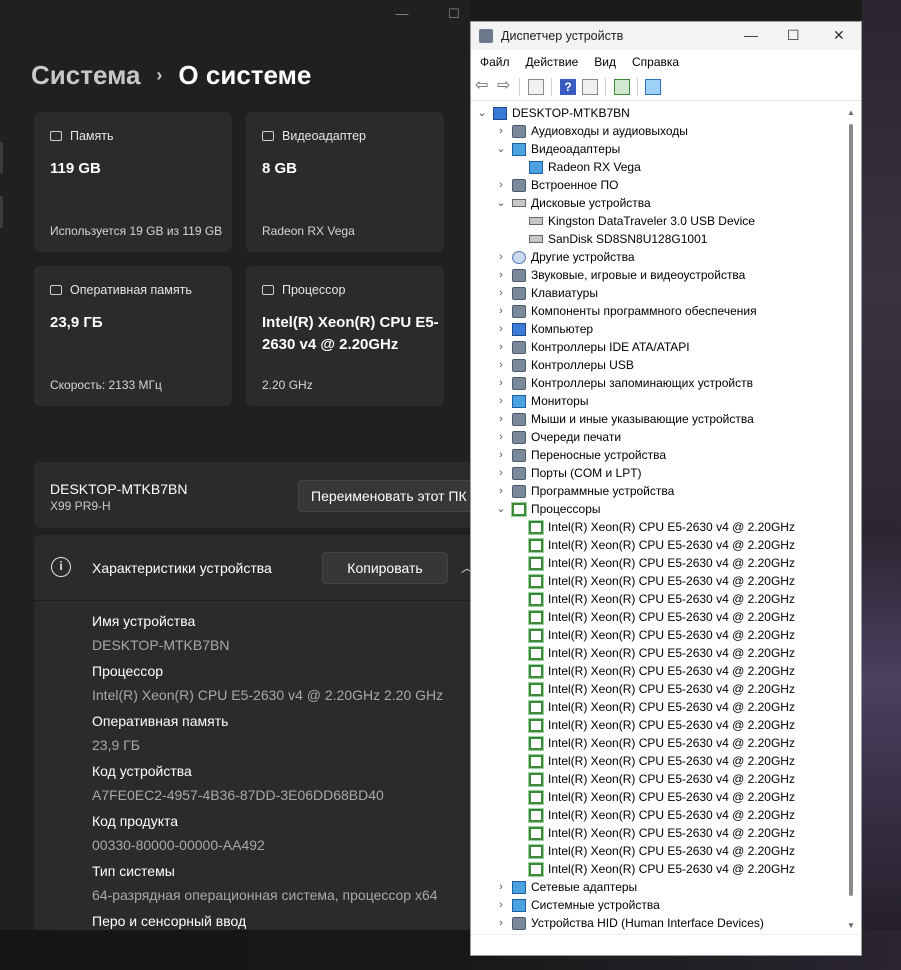 This screenshot has height=970, width=901. Describe the element at coordinates (592, 131) in the screenshot. I see `tree-category: › Аудиовходы и аудиовыходы` at that location.